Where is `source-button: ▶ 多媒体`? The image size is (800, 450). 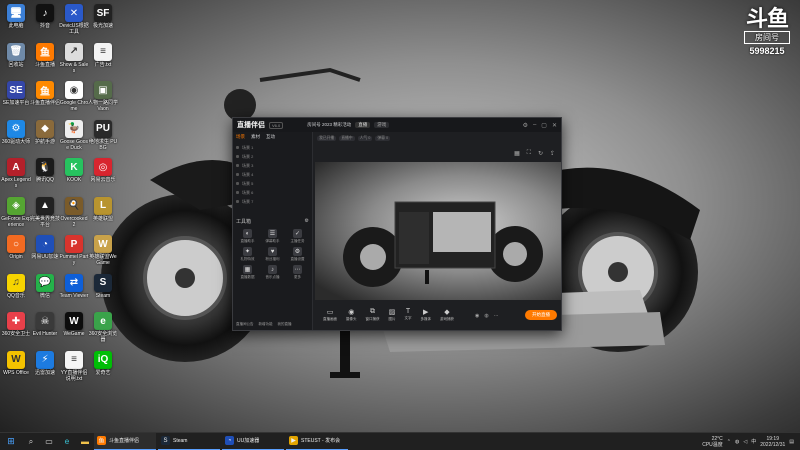
source-button: ▶ 多媒体 is located at coordinates (426, 315).